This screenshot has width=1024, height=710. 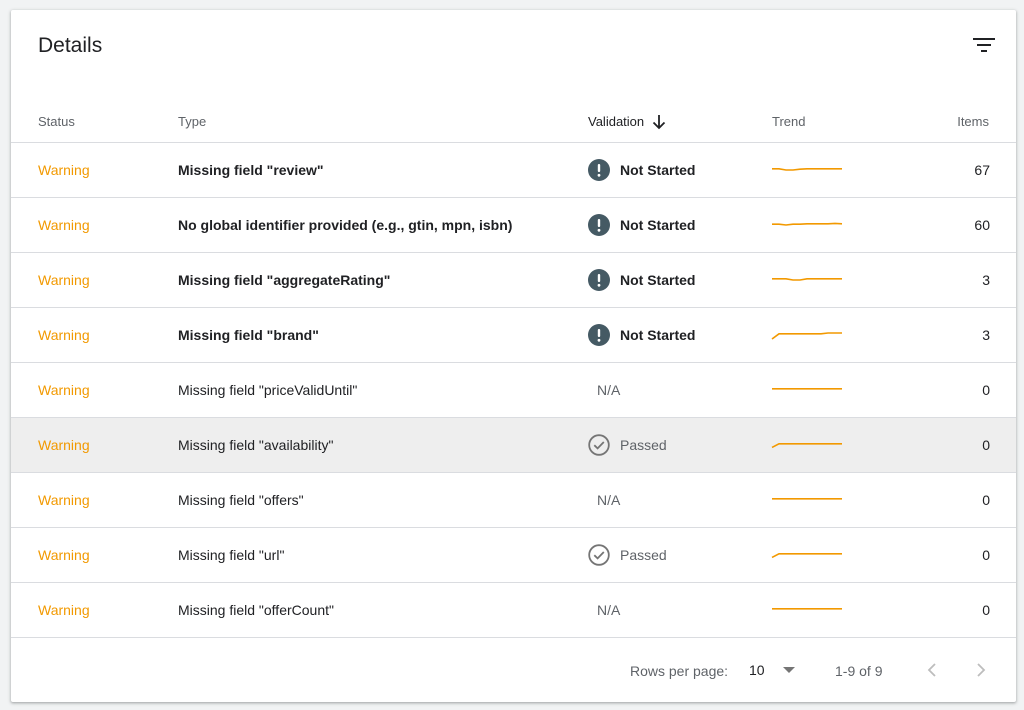 I want to click on table-footer: Rows per page: 10 1-9 of 9, so click(x=513, y=671).